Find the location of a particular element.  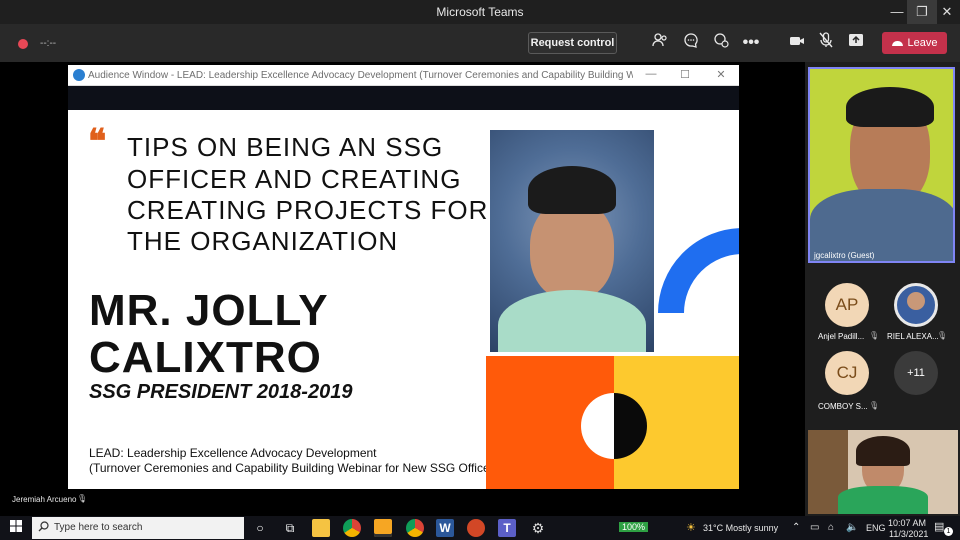

participant-avatar-cj: CJ is located at coordinates (847, 373).